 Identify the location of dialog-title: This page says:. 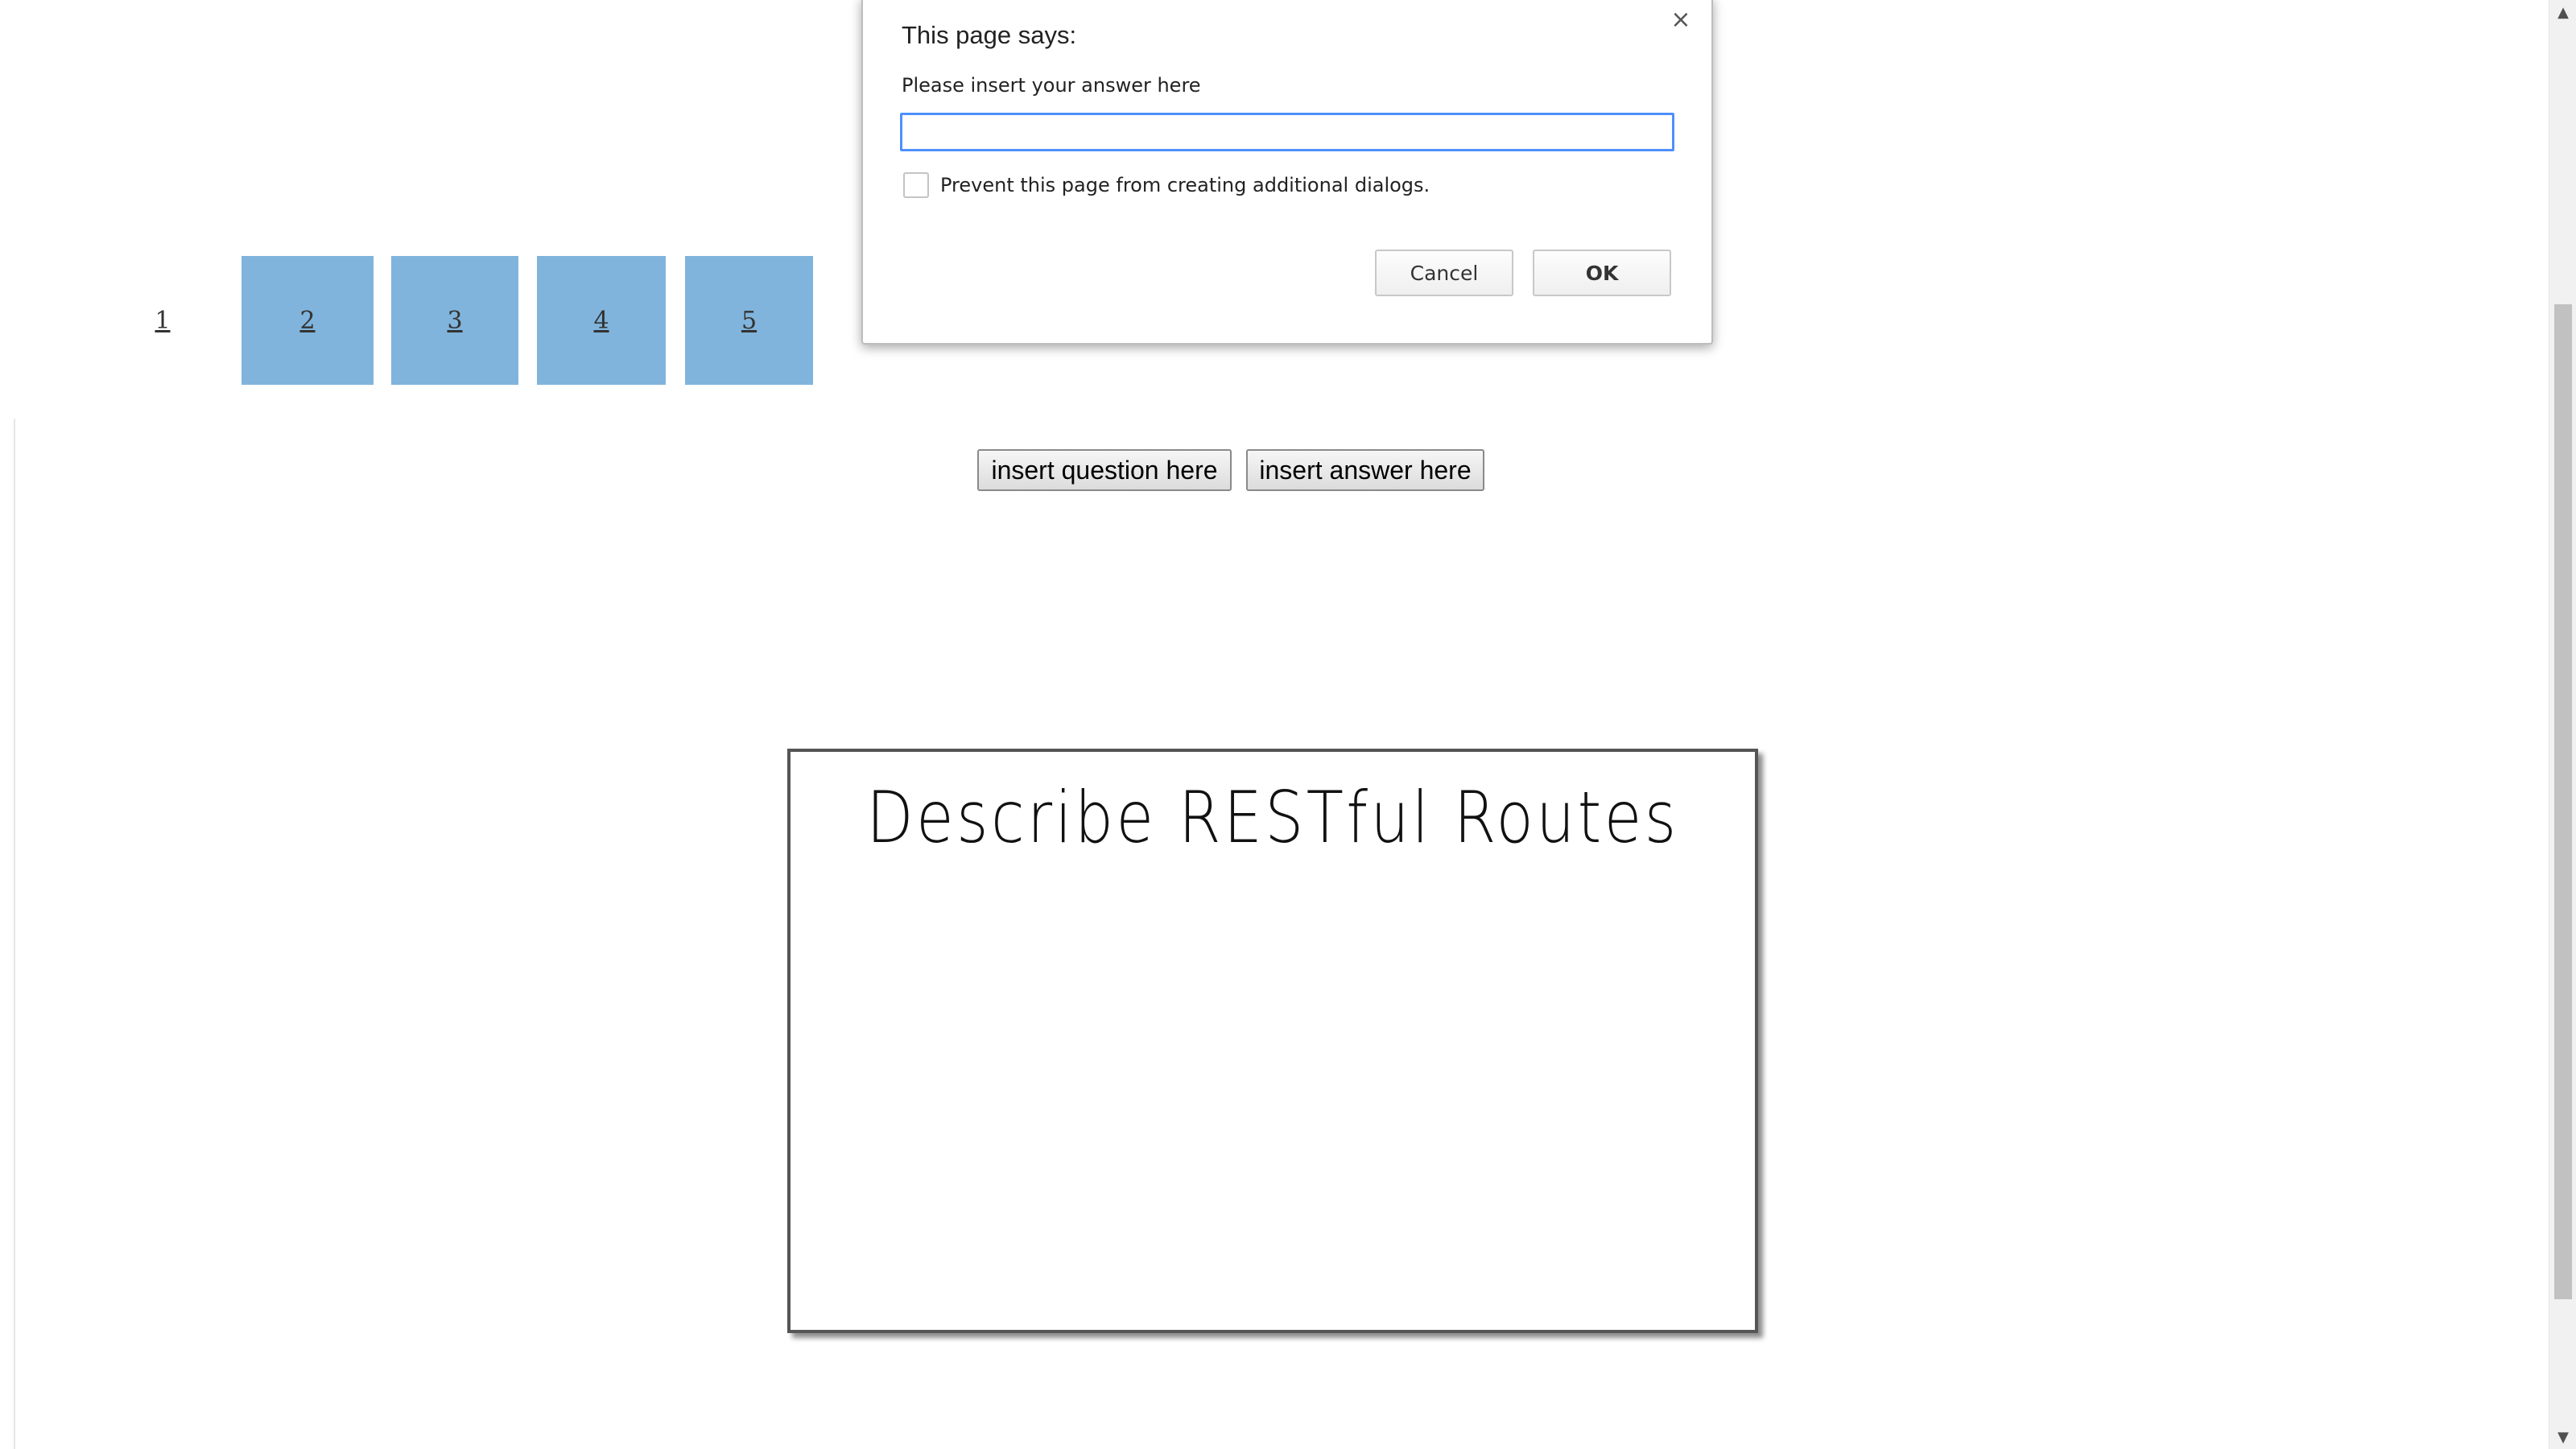
(989, 35).